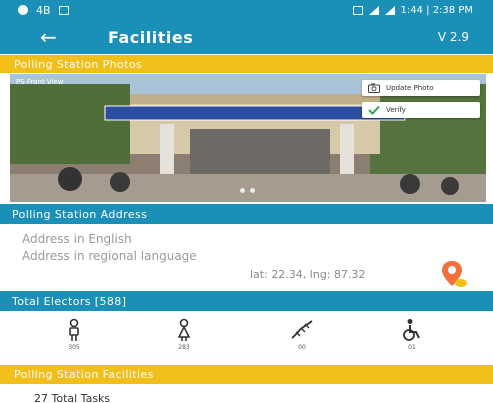 Image resolution: width=493 pixels, height=403 pixels. Describe the element at coordinates (374, 88) in the screenshot. I see `camera-icon` at that location.